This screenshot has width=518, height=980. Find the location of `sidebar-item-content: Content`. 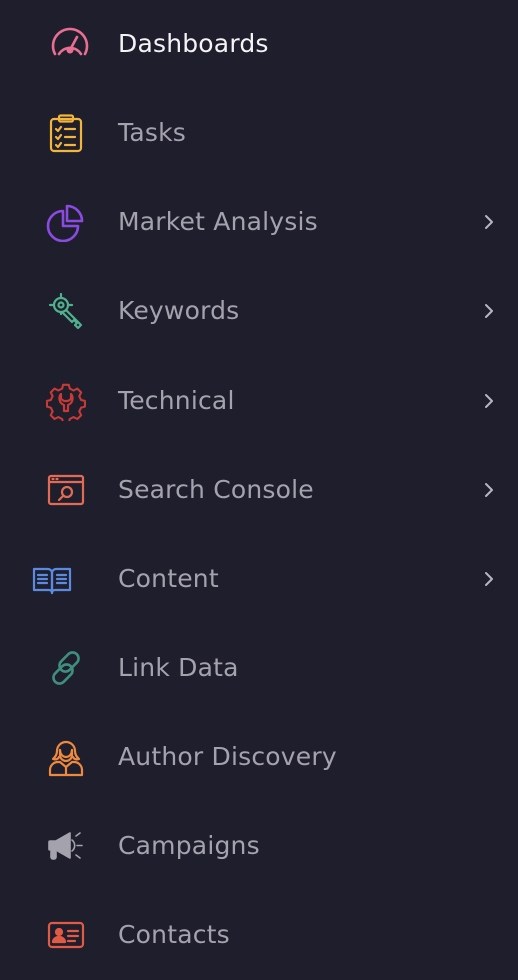

sidebar-item-content: Content is located at coordinates (259, 579).